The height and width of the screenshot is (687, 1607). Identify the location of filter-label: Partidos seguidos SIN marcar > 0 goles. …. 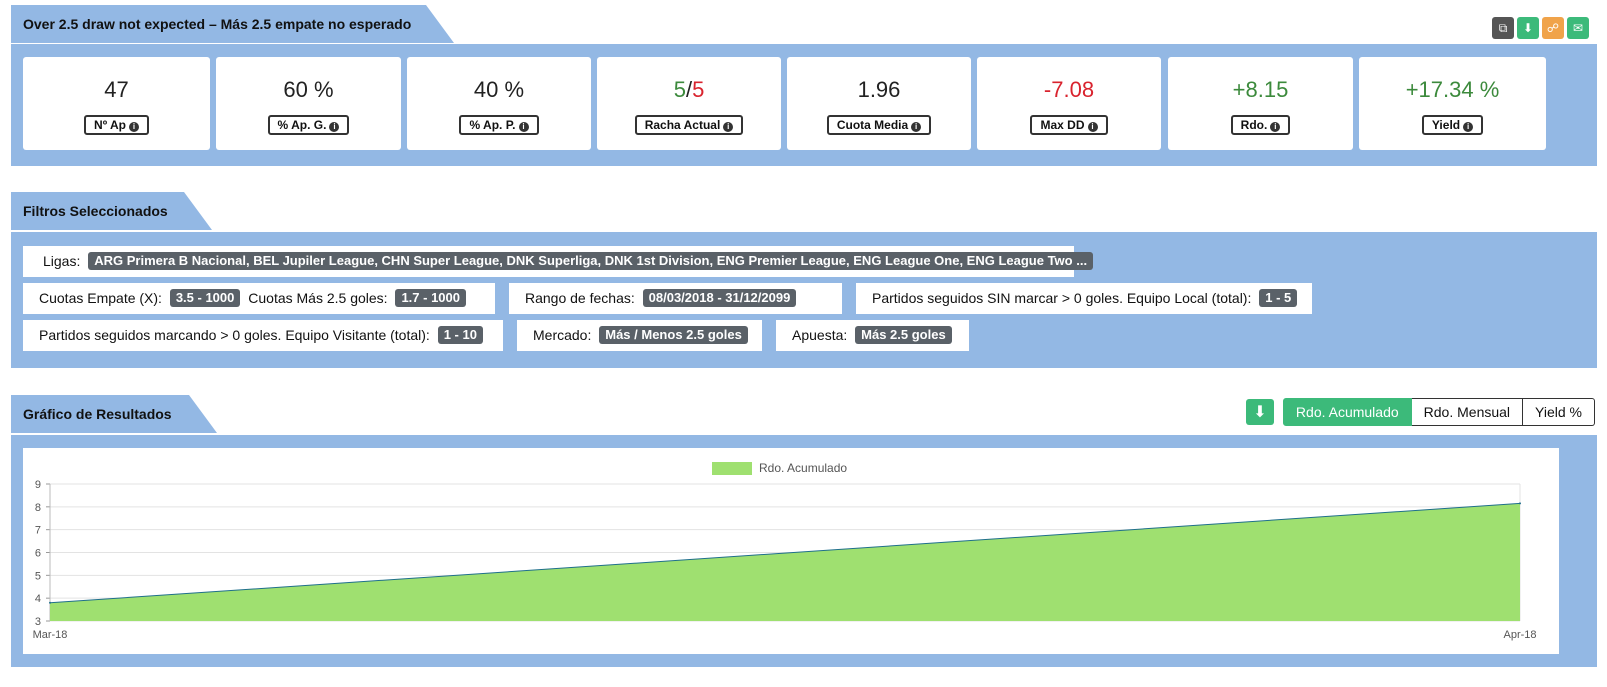
(1062, 298).